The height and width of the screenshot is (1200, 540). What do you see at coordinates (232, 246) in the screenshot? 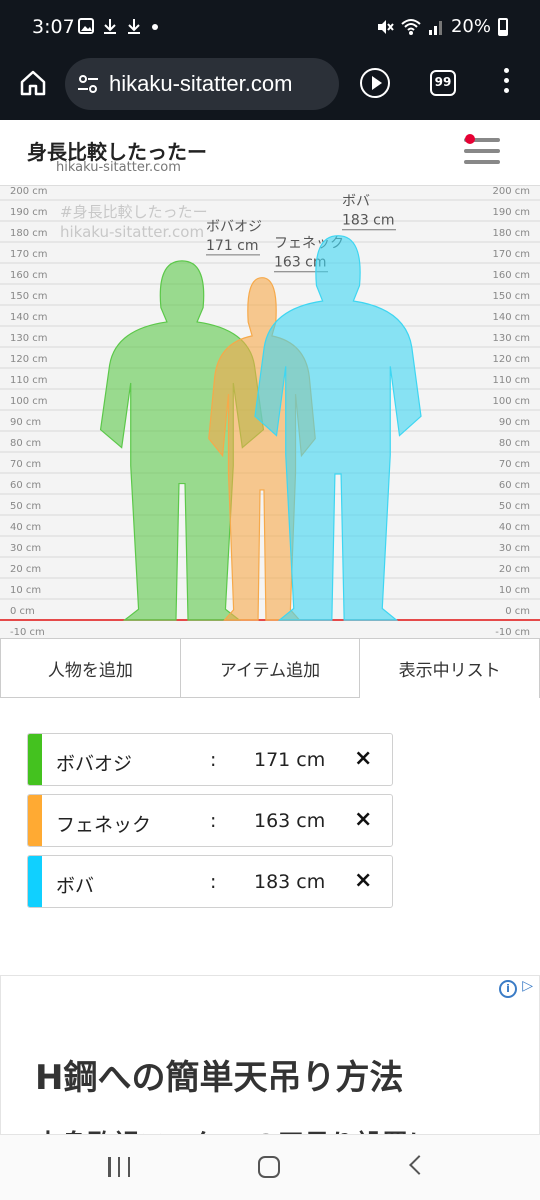
I see `person-label-height: 171 cm` at bounding box center [232, 246].